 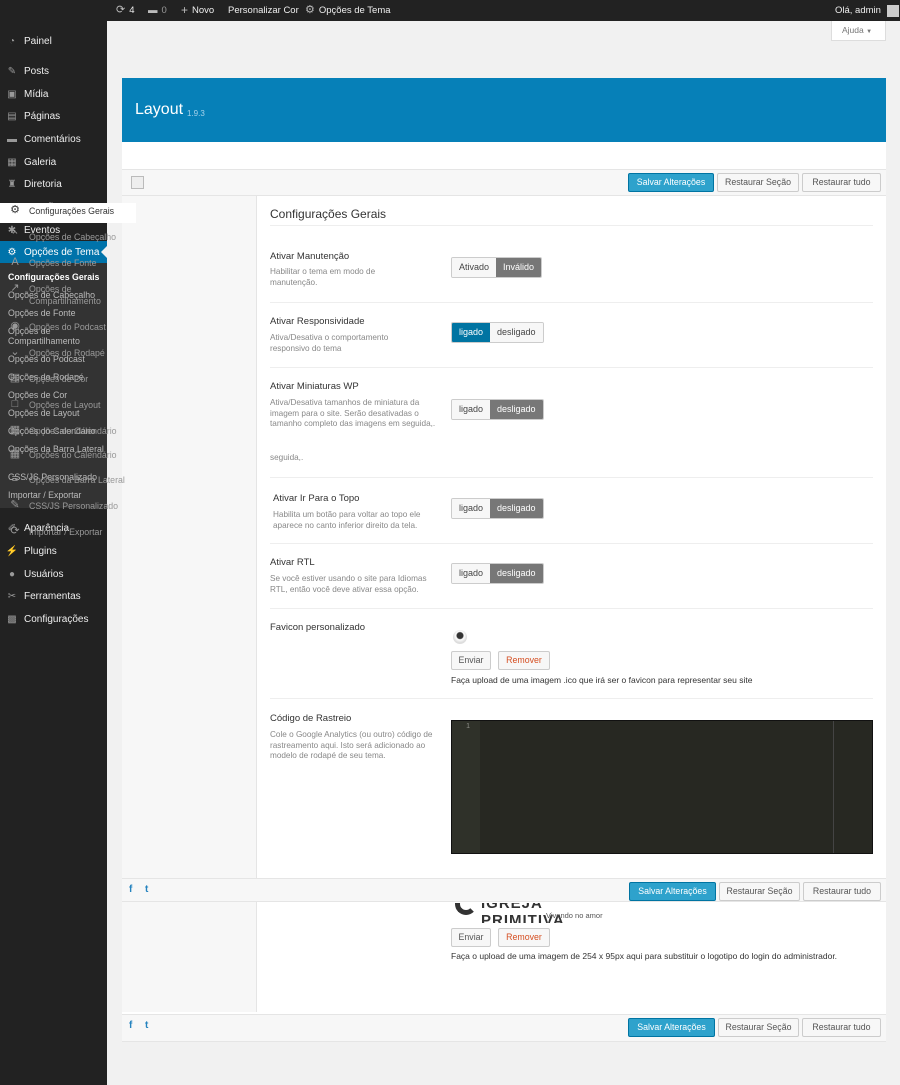 I want to click on gotop-toggle: ligado desligado, so click(x=497, y=508).